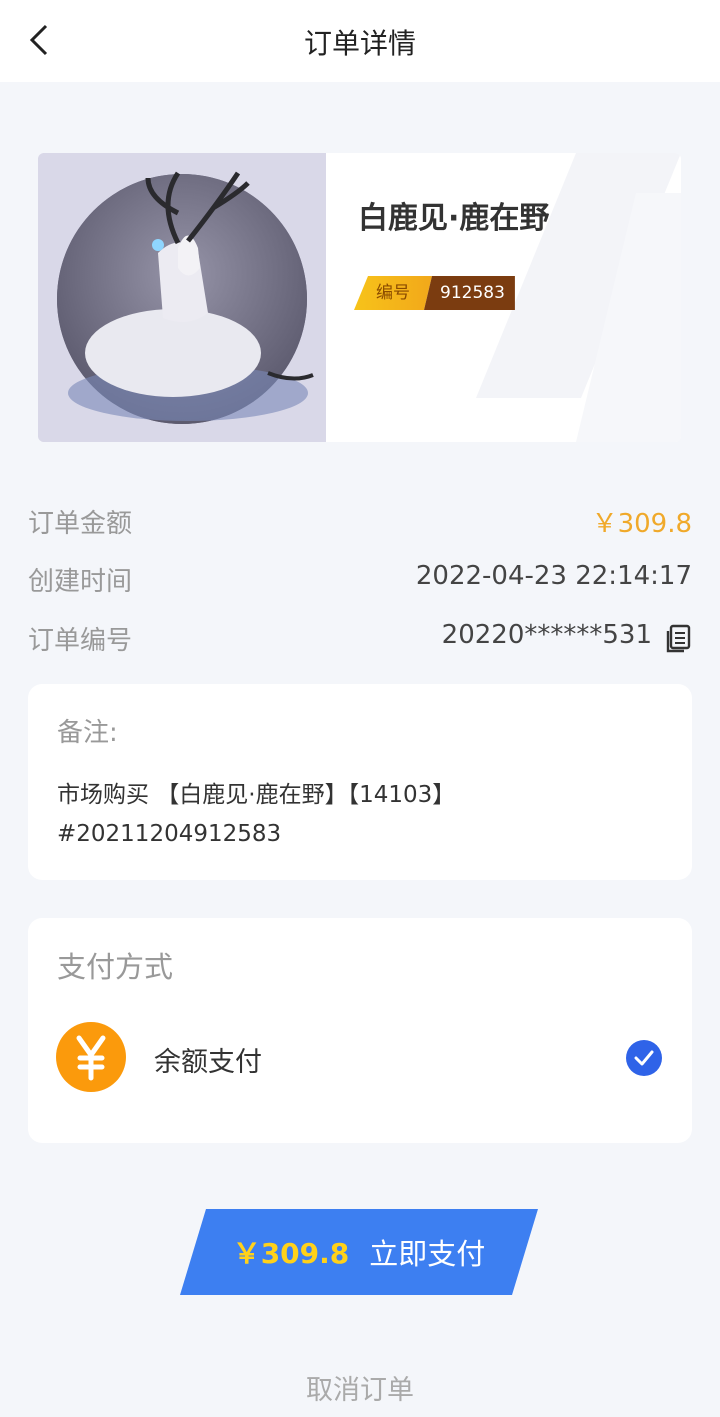 This screenshot has height=1417, width=720. What do you see at coordinates (360, 640) in the screenshot?
I see `order-number-row: 订单编号 20220******531` at bounding box center [360, 640].